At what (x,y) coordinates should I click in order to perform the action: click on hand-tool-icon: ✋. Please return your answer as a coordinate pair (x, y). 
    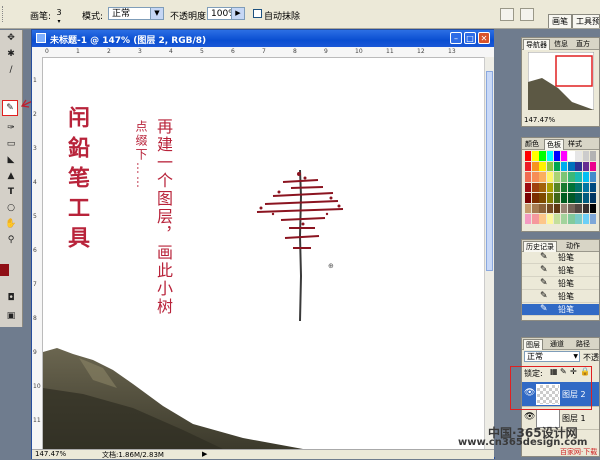
    Looking at the image, I should click on (11, 224).